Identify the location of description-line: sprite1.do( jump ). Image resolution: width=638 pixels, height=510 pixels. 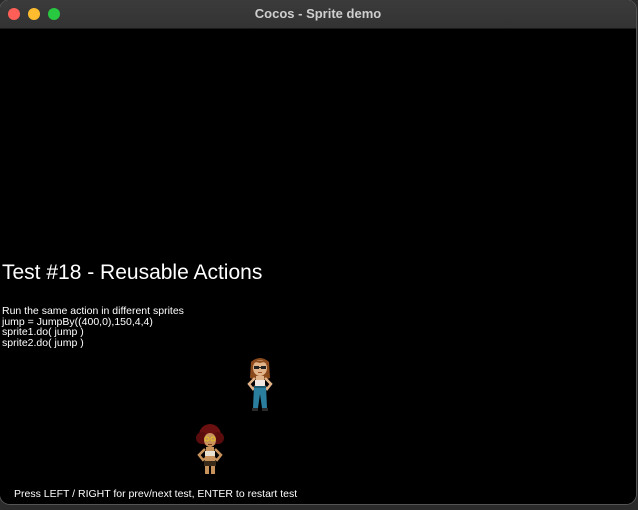
(43, 332).